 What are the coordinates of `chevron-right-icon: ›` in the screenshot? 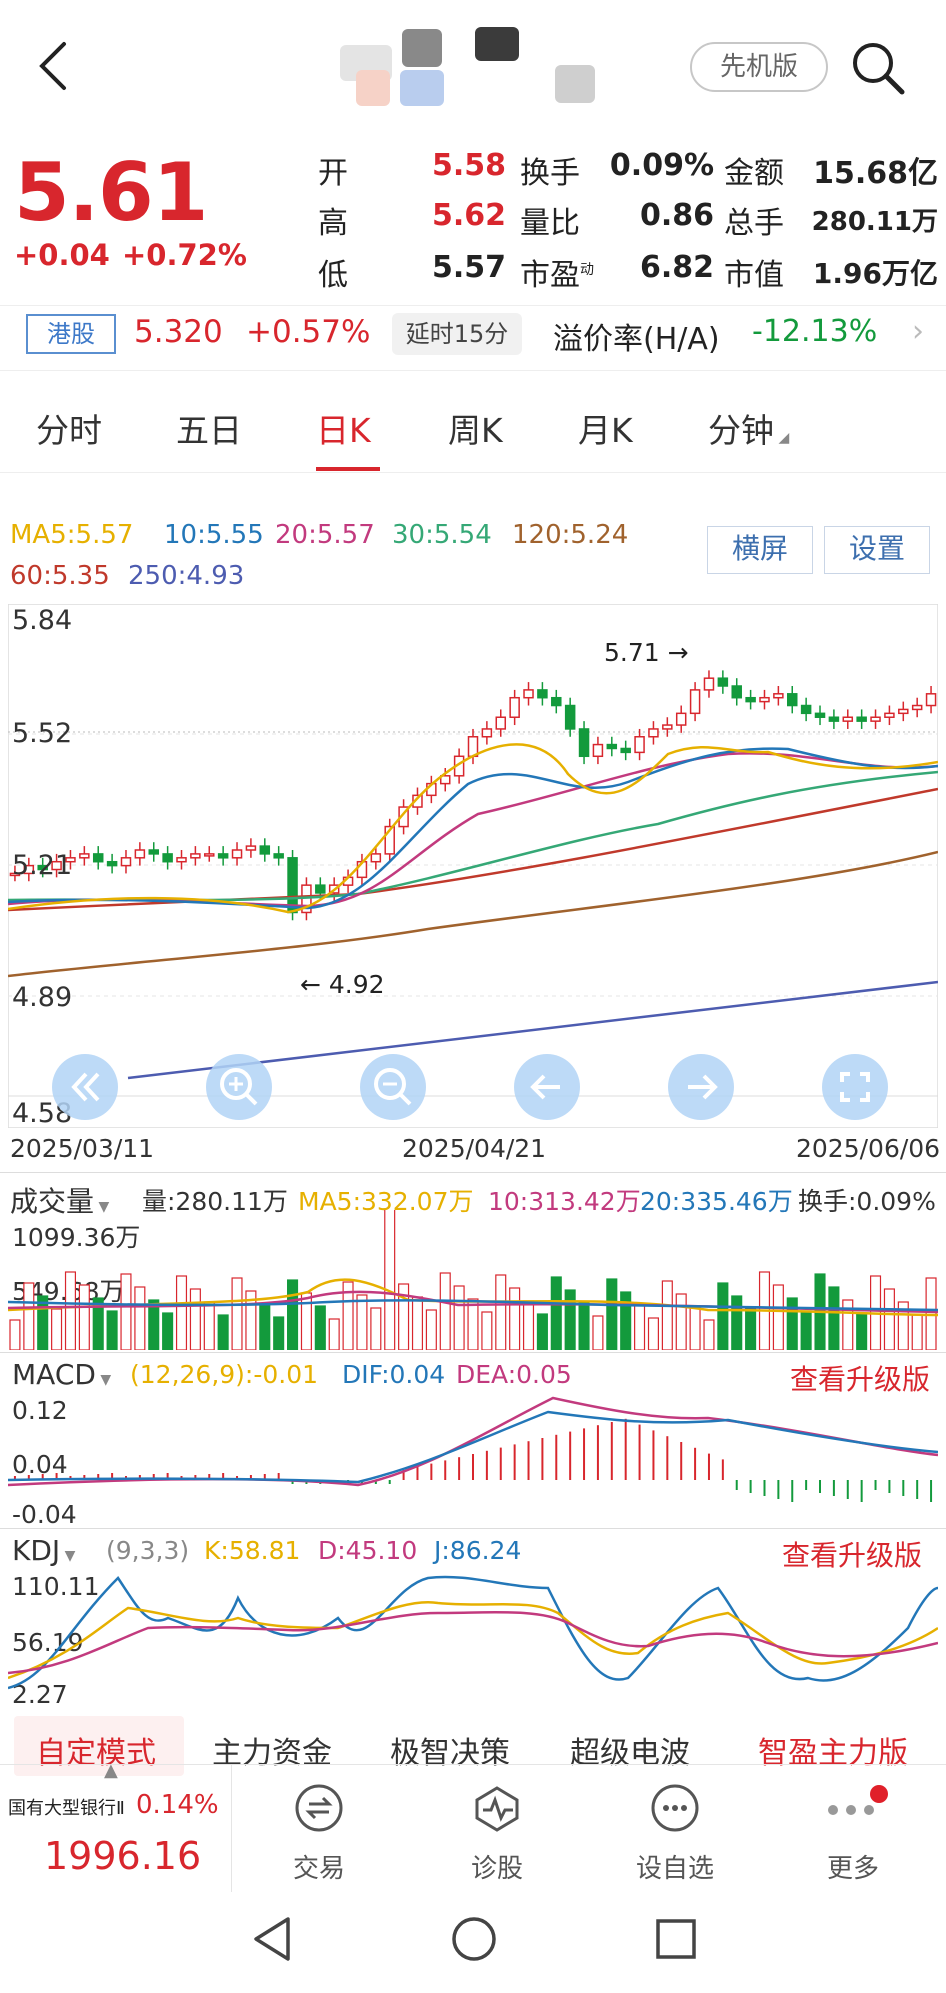 It's located at (918, 331).